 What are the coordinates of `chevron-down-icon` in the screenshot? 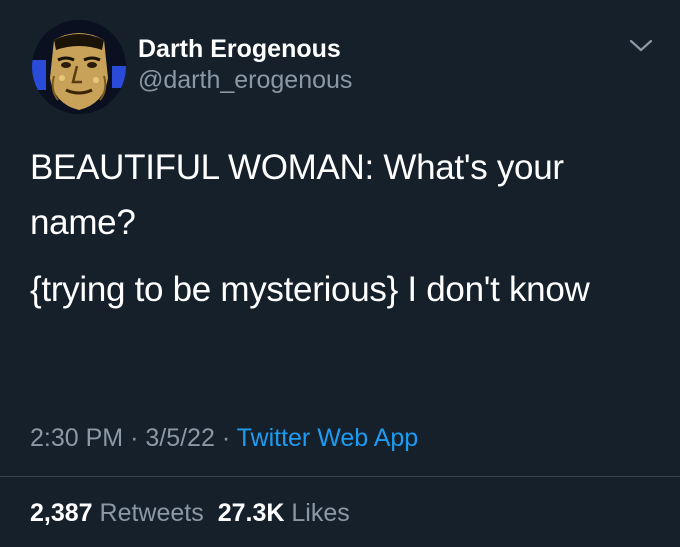 It's located at (641, 45).